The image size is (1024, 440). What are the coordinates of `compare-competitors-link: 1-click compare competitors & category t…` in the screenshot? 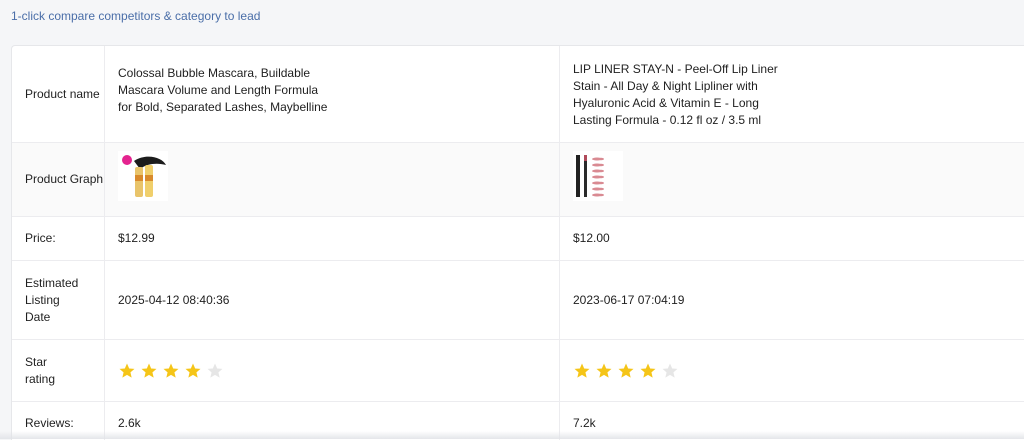 It's located at (135, 16).